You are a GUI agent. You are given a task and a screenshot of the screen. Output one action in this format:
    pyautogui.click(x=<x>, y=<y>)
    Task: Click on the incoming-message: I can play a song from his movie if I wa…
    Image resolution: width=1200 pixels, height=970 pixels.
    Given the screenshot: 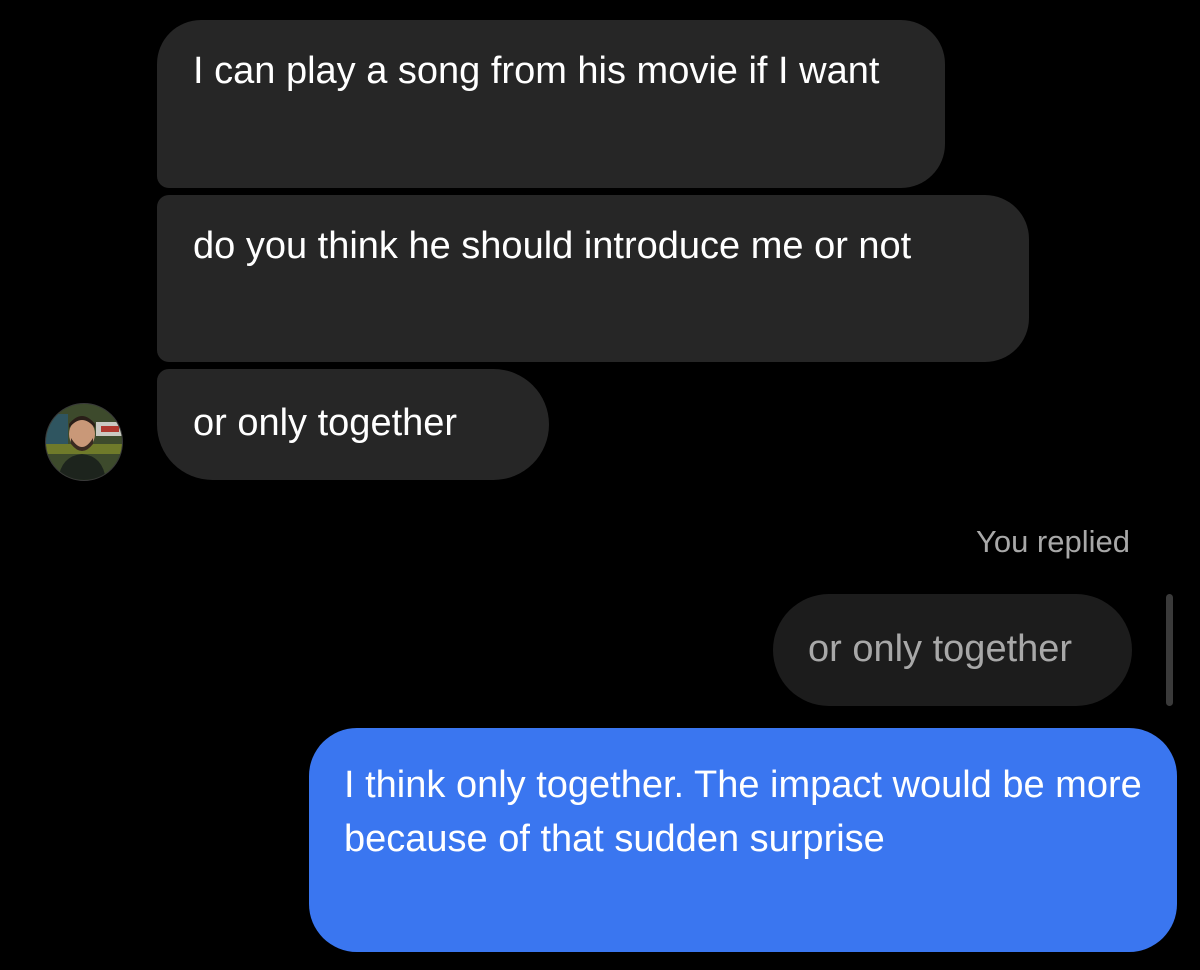 What is the action you would take?
    pyautogui.click(x=551, y=104)
    